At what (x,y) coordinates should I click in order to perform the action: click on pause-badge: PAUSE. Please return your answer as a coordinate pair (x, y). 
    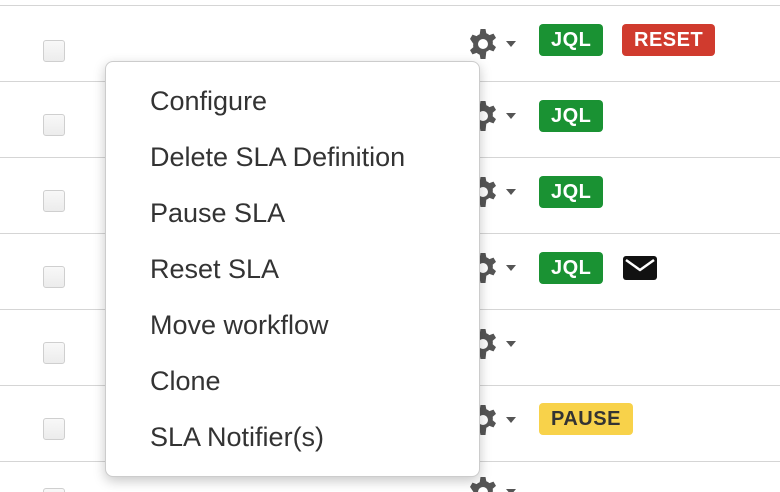
    Looking at the image, I should click on (586, 419).